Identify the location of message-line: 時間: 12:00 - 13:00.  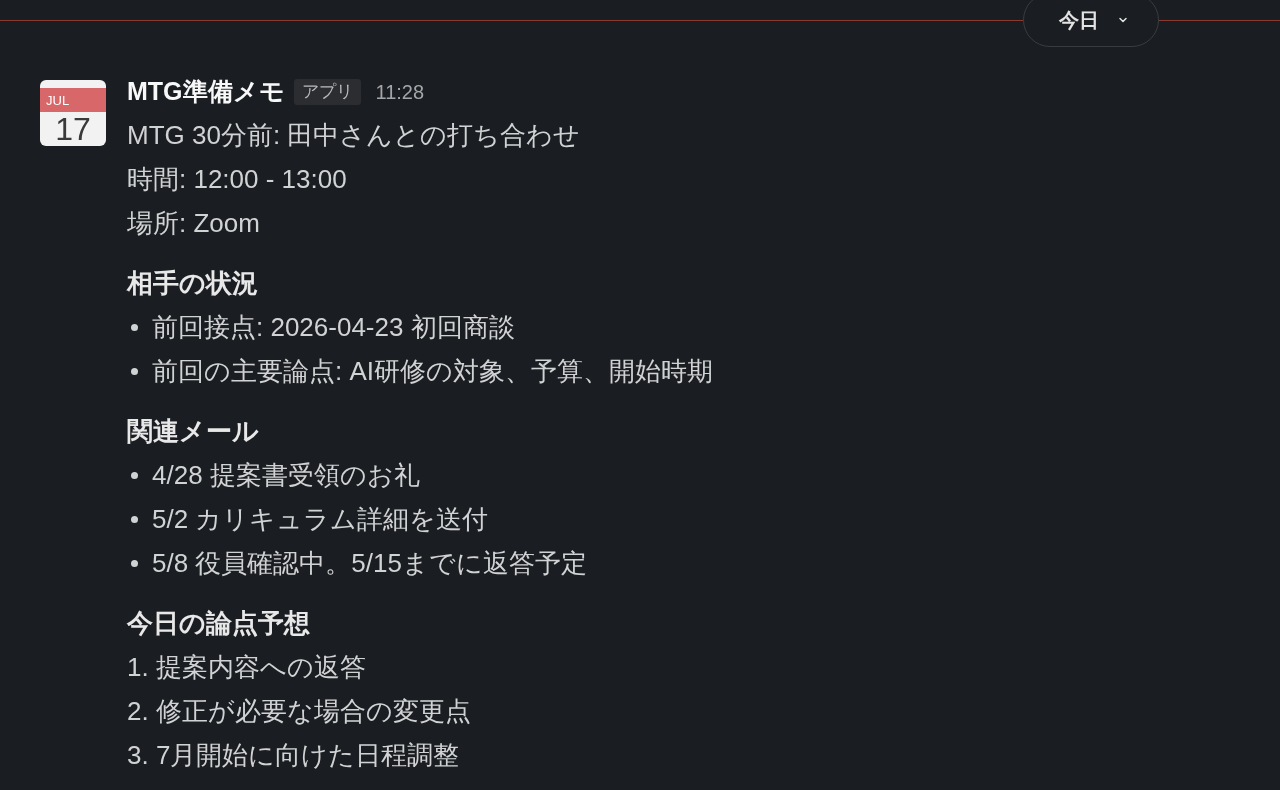
(237, 179).